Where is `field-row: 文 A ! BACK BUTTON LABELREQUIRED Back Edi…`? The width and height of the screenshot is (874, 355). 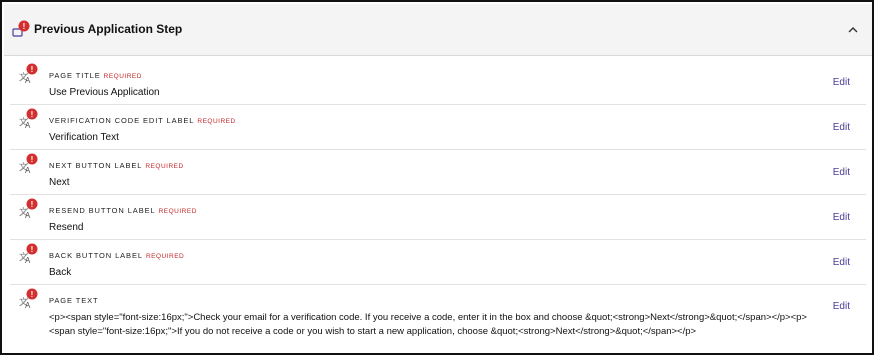 field-row: 文 A ! BACK BUTTON LABELREQUIRED Back Edi… is located at coordinates (438, 262).